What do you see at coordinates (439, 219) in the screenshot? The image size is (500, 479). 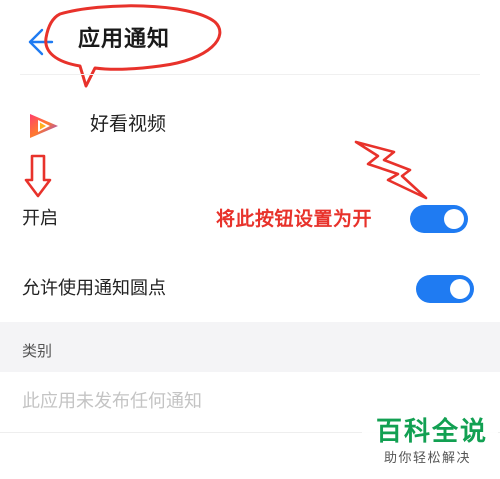 I see `enable-notifications-toggle` at bounding box center [439, 219].